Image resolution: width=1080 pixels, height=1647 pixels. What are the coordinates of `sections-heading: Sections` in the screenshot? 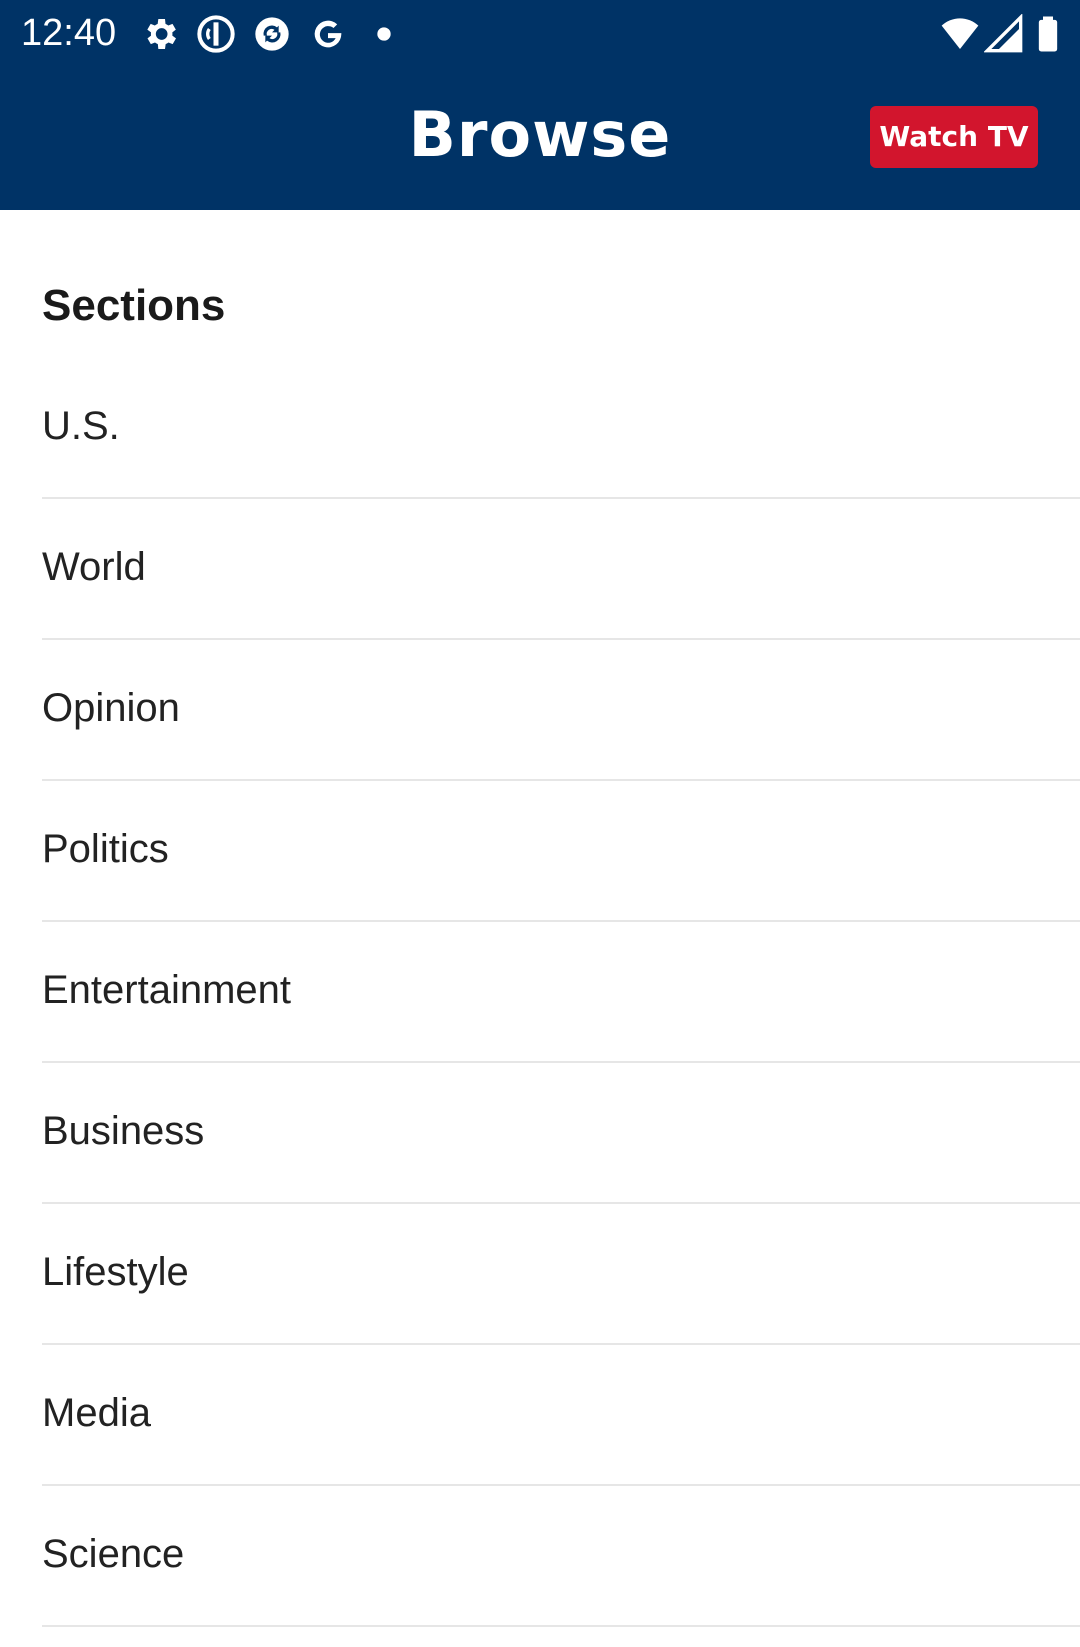 It's located at (134, 305).